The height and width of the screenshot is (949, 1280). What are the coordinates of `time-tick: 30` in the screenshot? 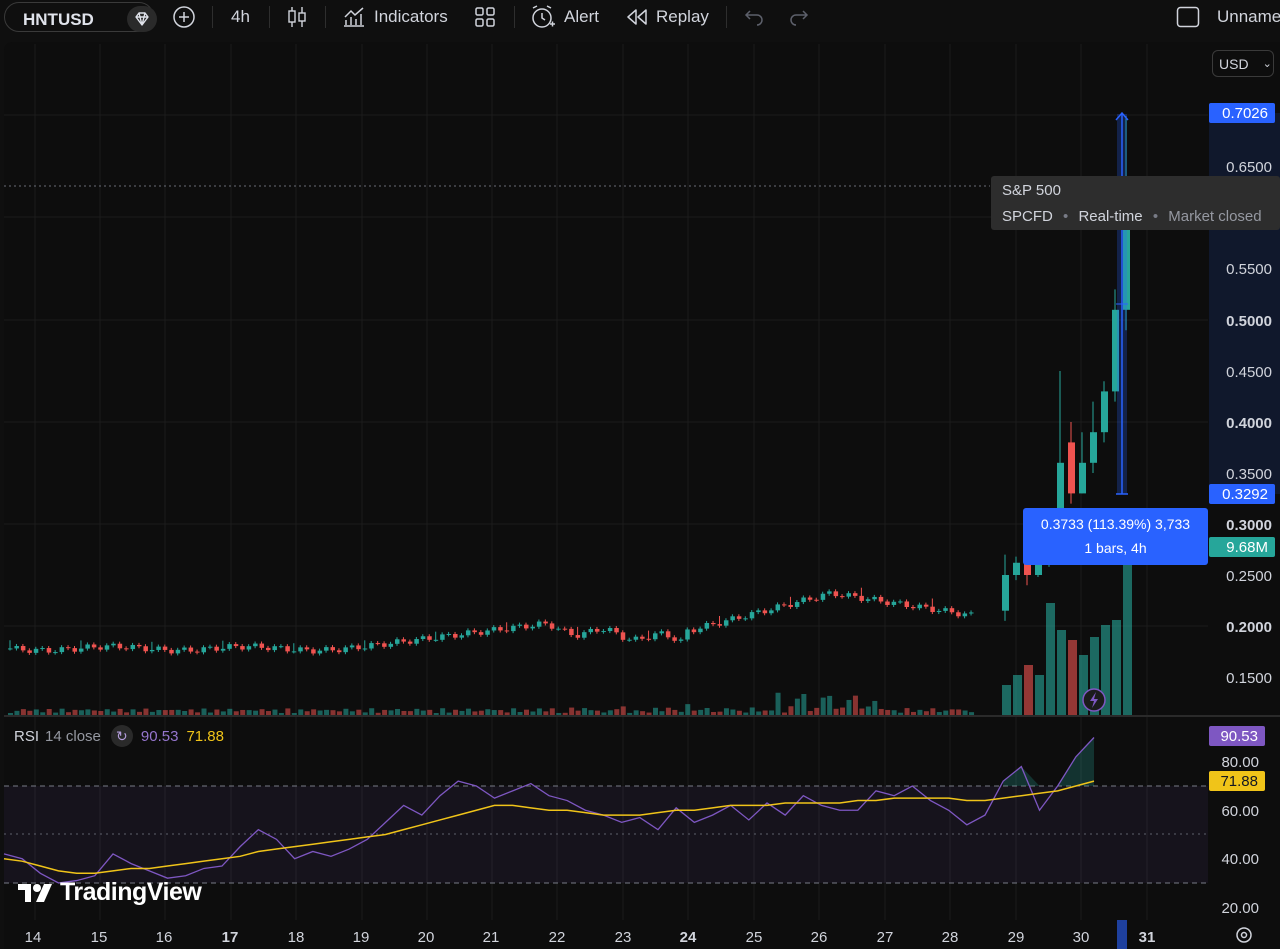 It's located at (1081, 937).